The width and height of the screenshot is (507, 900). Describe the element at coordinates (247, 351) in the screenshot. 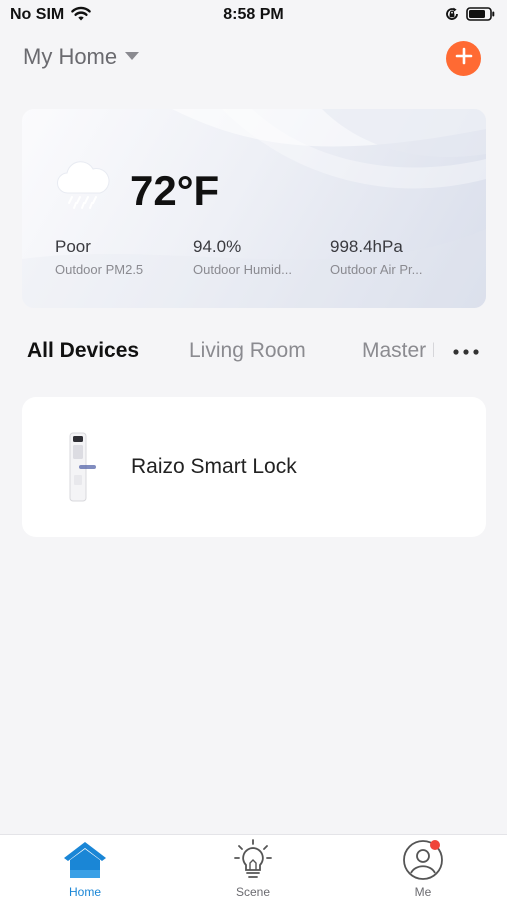

I see `tab-living-room: Living Room` at that location.